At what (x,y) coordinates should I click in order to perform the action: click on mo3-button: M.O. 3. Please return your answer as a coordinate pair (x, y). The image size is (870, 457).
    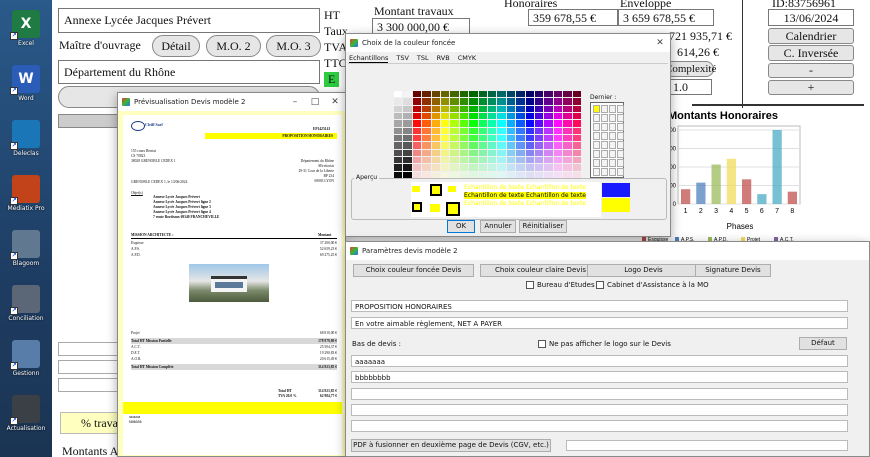
    Looking at the image, I should click on (293, 46).